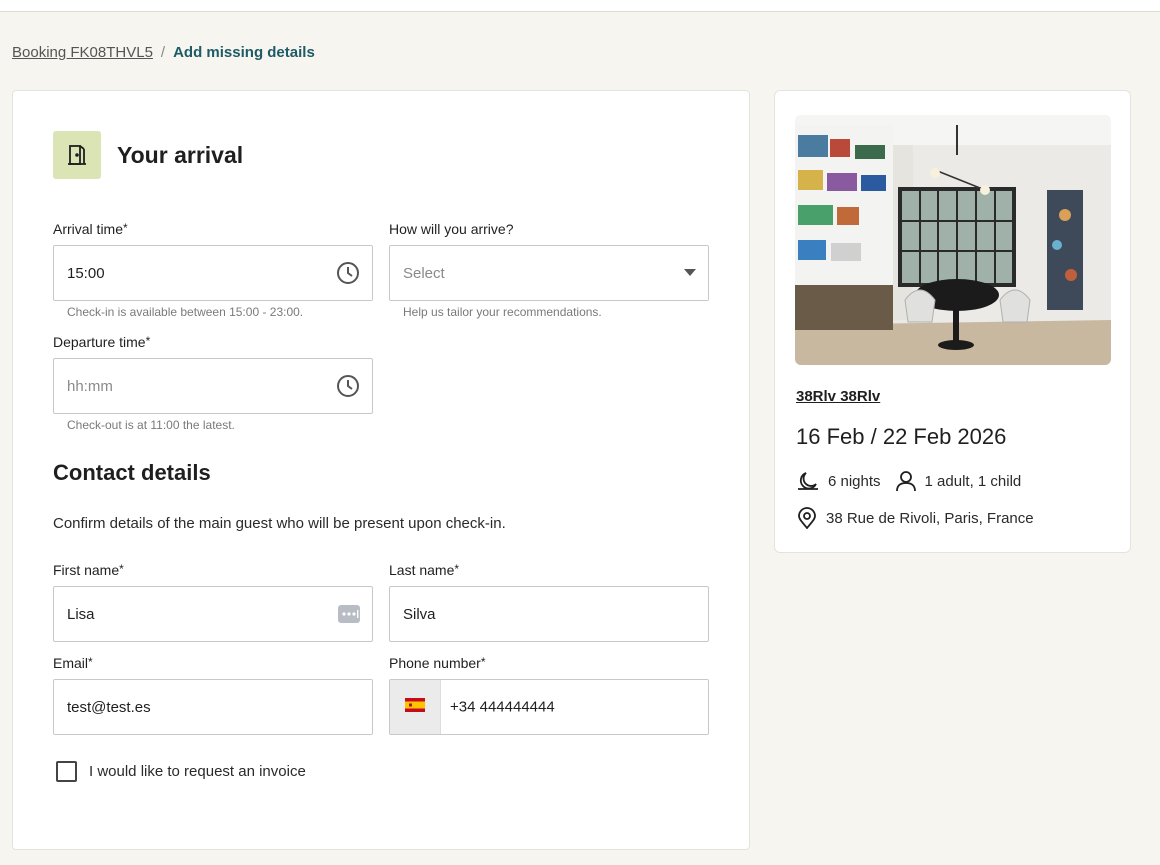  What do you see at coordinates (502, 312) in the screenshot?
I see `how-arrive-hint: Help us tailor your recommendations.` at bounding box center [502, 312].